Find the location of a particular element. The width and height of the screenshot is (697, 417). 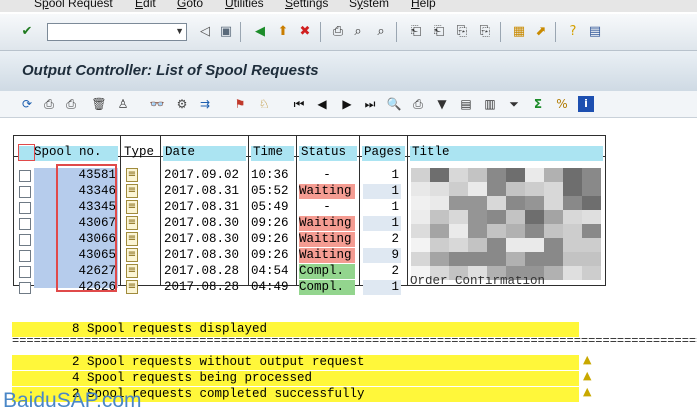

left-arrow-icon: ◁ is located at coordinates (205, 32).